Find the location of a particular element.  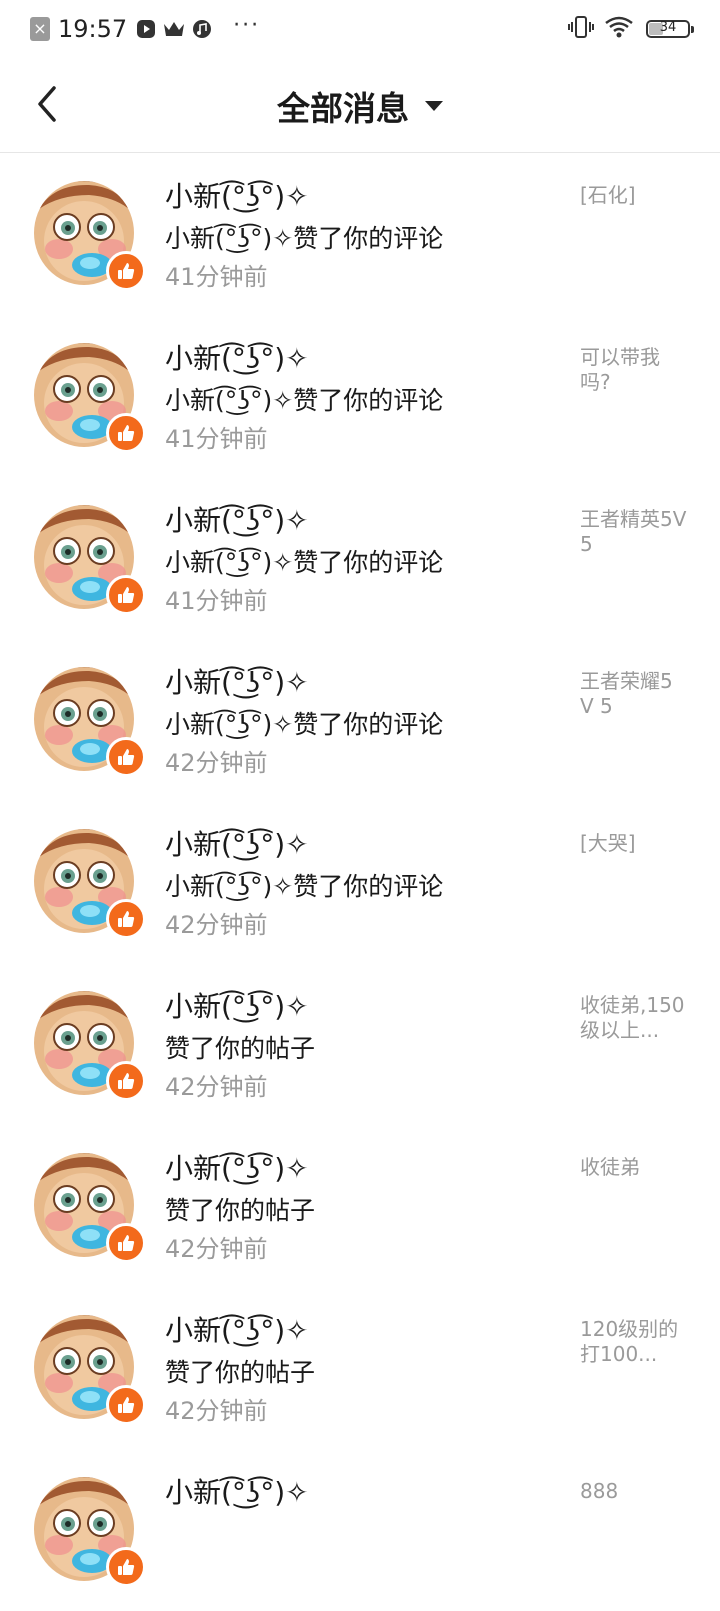

page-title: 全部消息 is located at coordinates (343, 108).